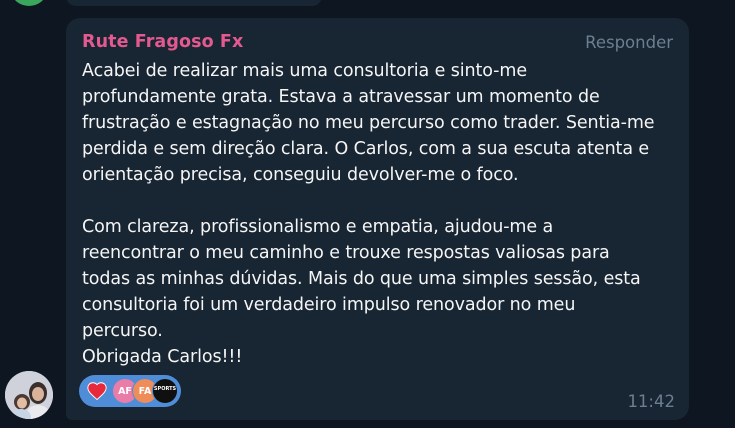  I want to click on previous-message-bubble, so click(194, 3).